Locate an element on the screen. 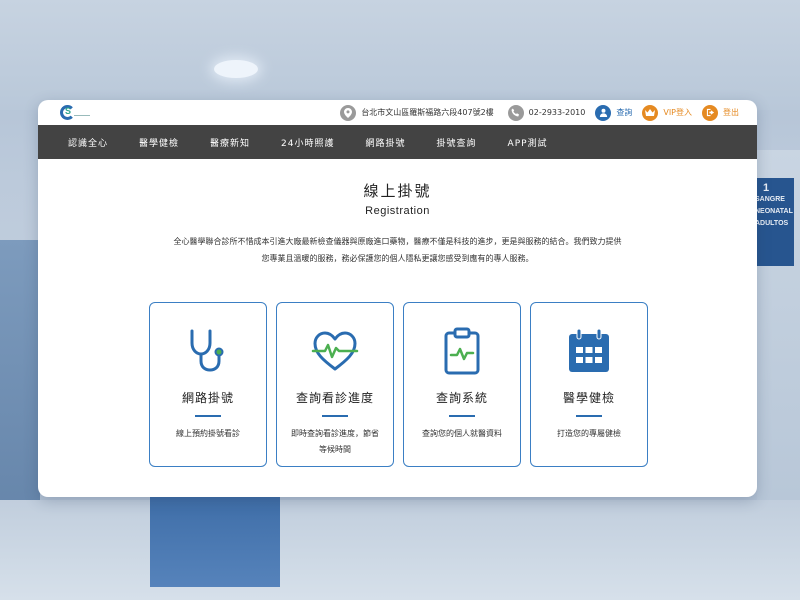  service-title: 查詢系統 is located at coordinates (461, 398).